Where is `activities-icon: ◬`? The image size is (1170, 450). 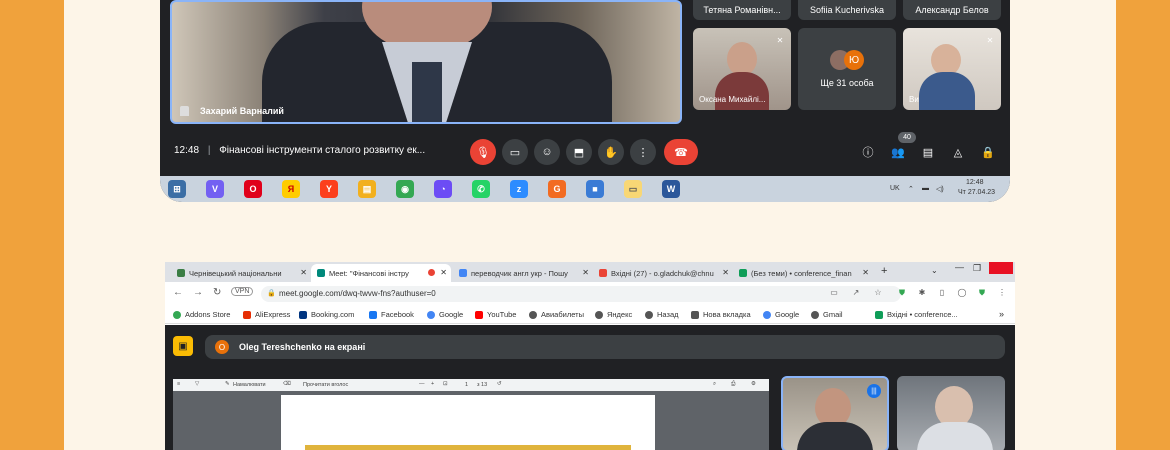
activities-icon: ◬ is located at coordinates (958, 152).